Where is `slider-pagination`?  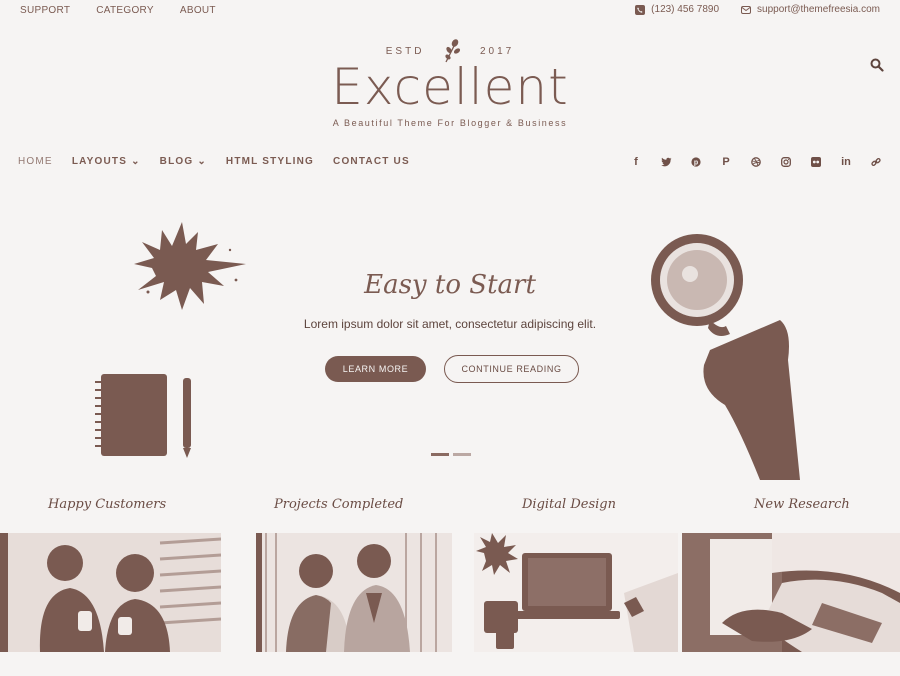 slider-pagination is located at coordinates (451, 454).